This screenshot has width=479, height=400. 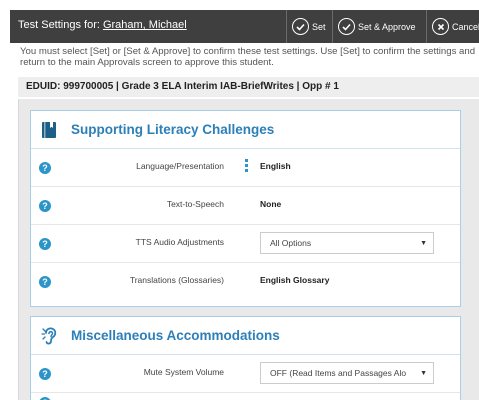 I want to click on mute-volume-select: OFF (Read Items and Passages Alo ▼, so click(x=347, y=373).